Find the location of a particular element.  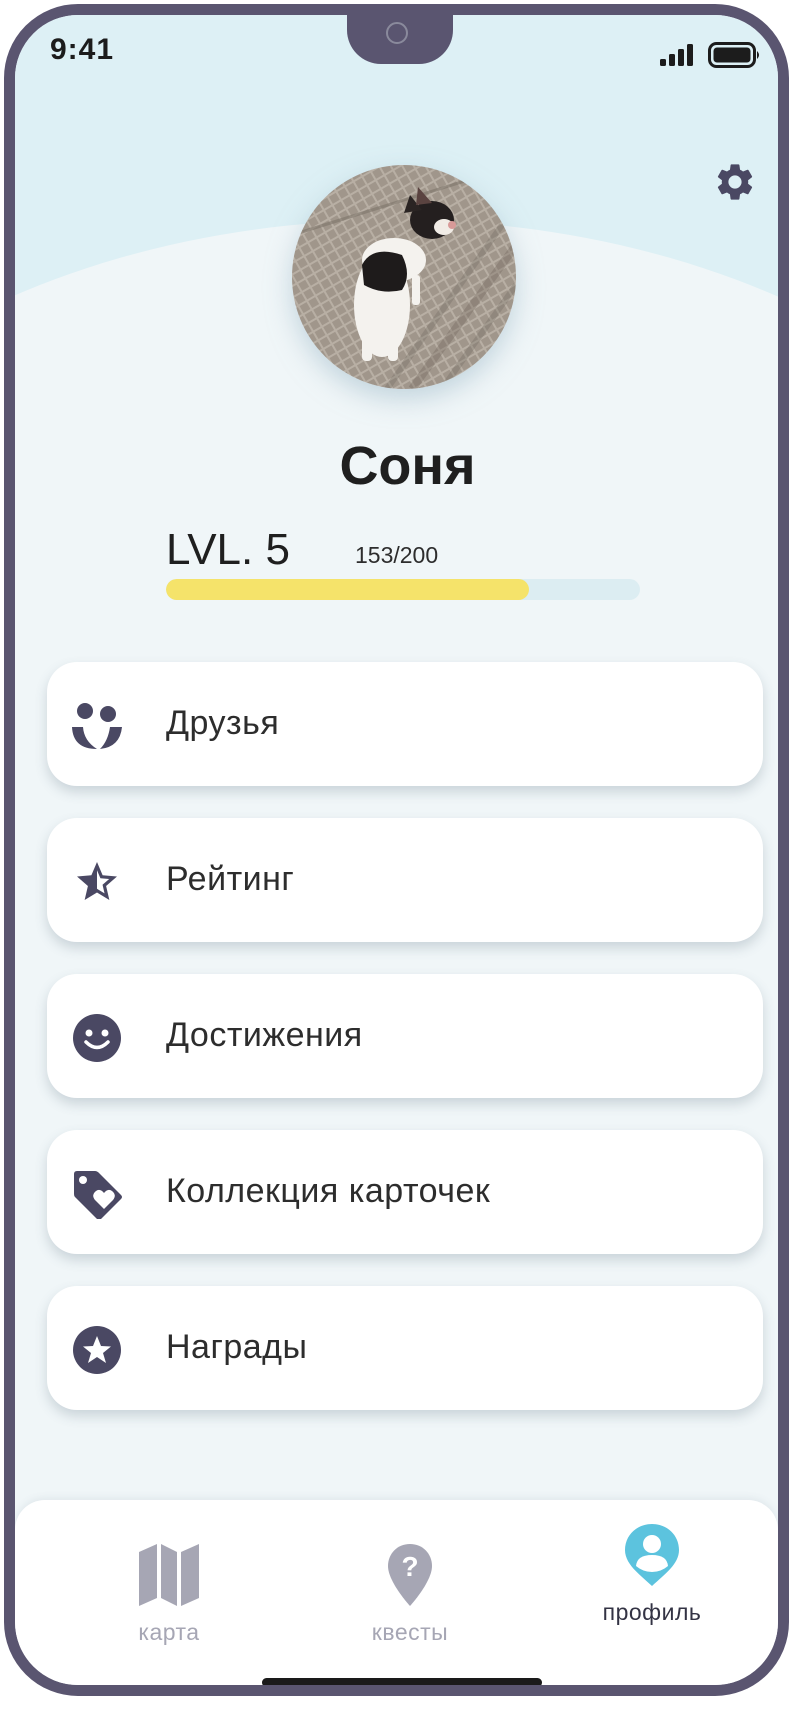

tab-map: карта is located at coordinates (169, 1594).